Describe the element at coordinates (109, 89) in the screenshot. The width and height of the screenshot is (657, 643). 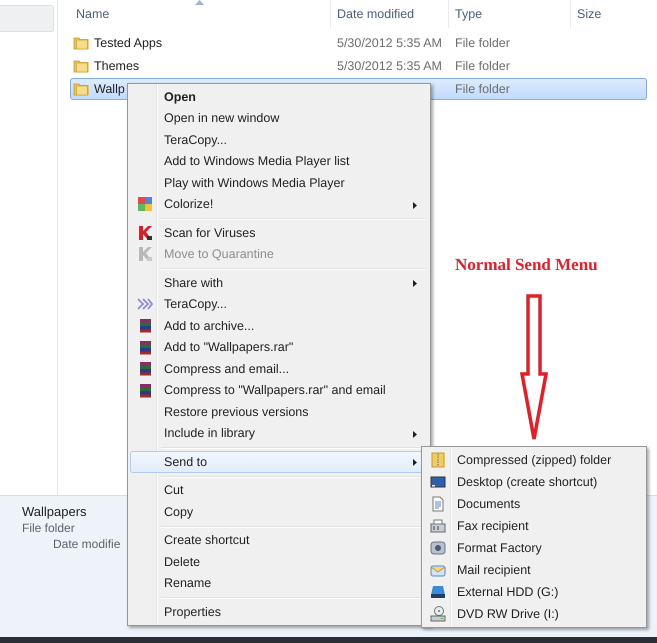
I see `file-name: Wallp` at that location.